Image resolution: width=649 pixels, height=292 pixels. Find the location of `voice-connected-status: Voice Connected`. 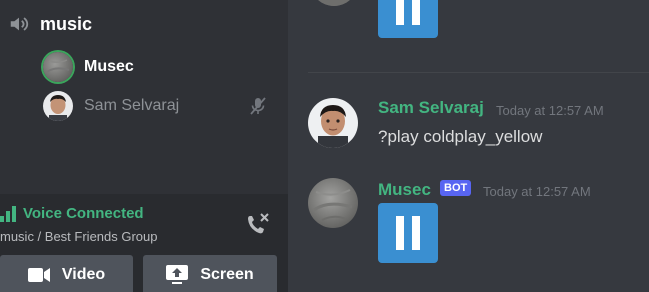

voice-connected-status: Voice Connected is located at coordinates (83, 213).